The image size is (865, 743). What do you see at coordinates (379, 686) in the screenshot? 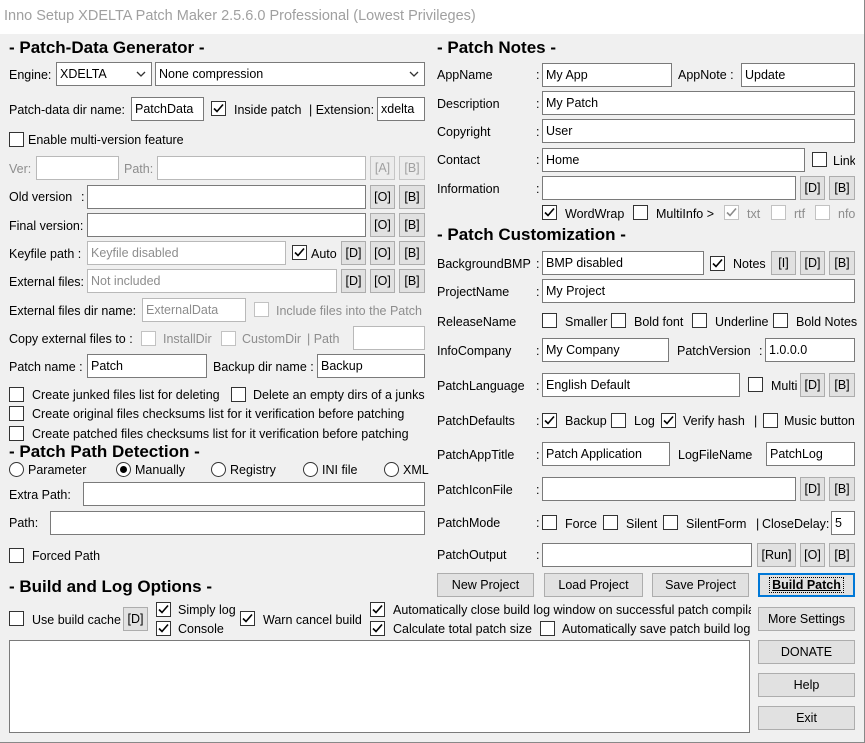
I see `build-log-memo` at bounding box center [379, 686].